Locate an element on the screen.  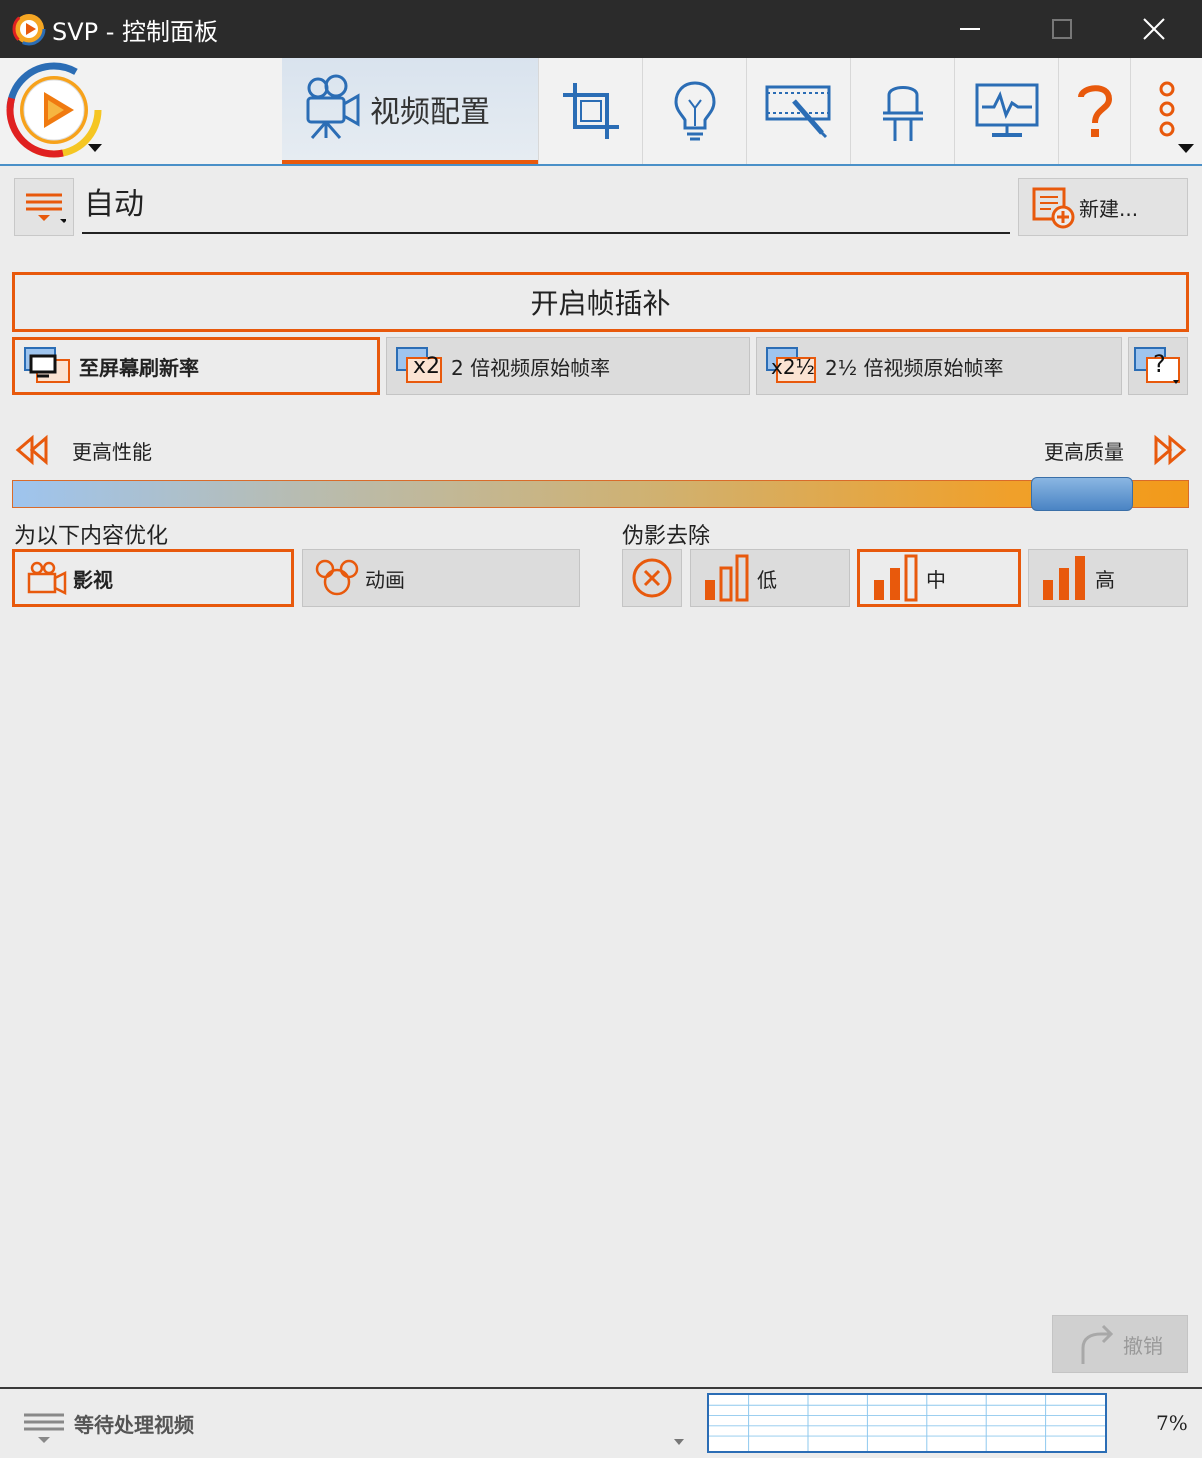
mouse-ears-icon is located at coordinates (337, 577).